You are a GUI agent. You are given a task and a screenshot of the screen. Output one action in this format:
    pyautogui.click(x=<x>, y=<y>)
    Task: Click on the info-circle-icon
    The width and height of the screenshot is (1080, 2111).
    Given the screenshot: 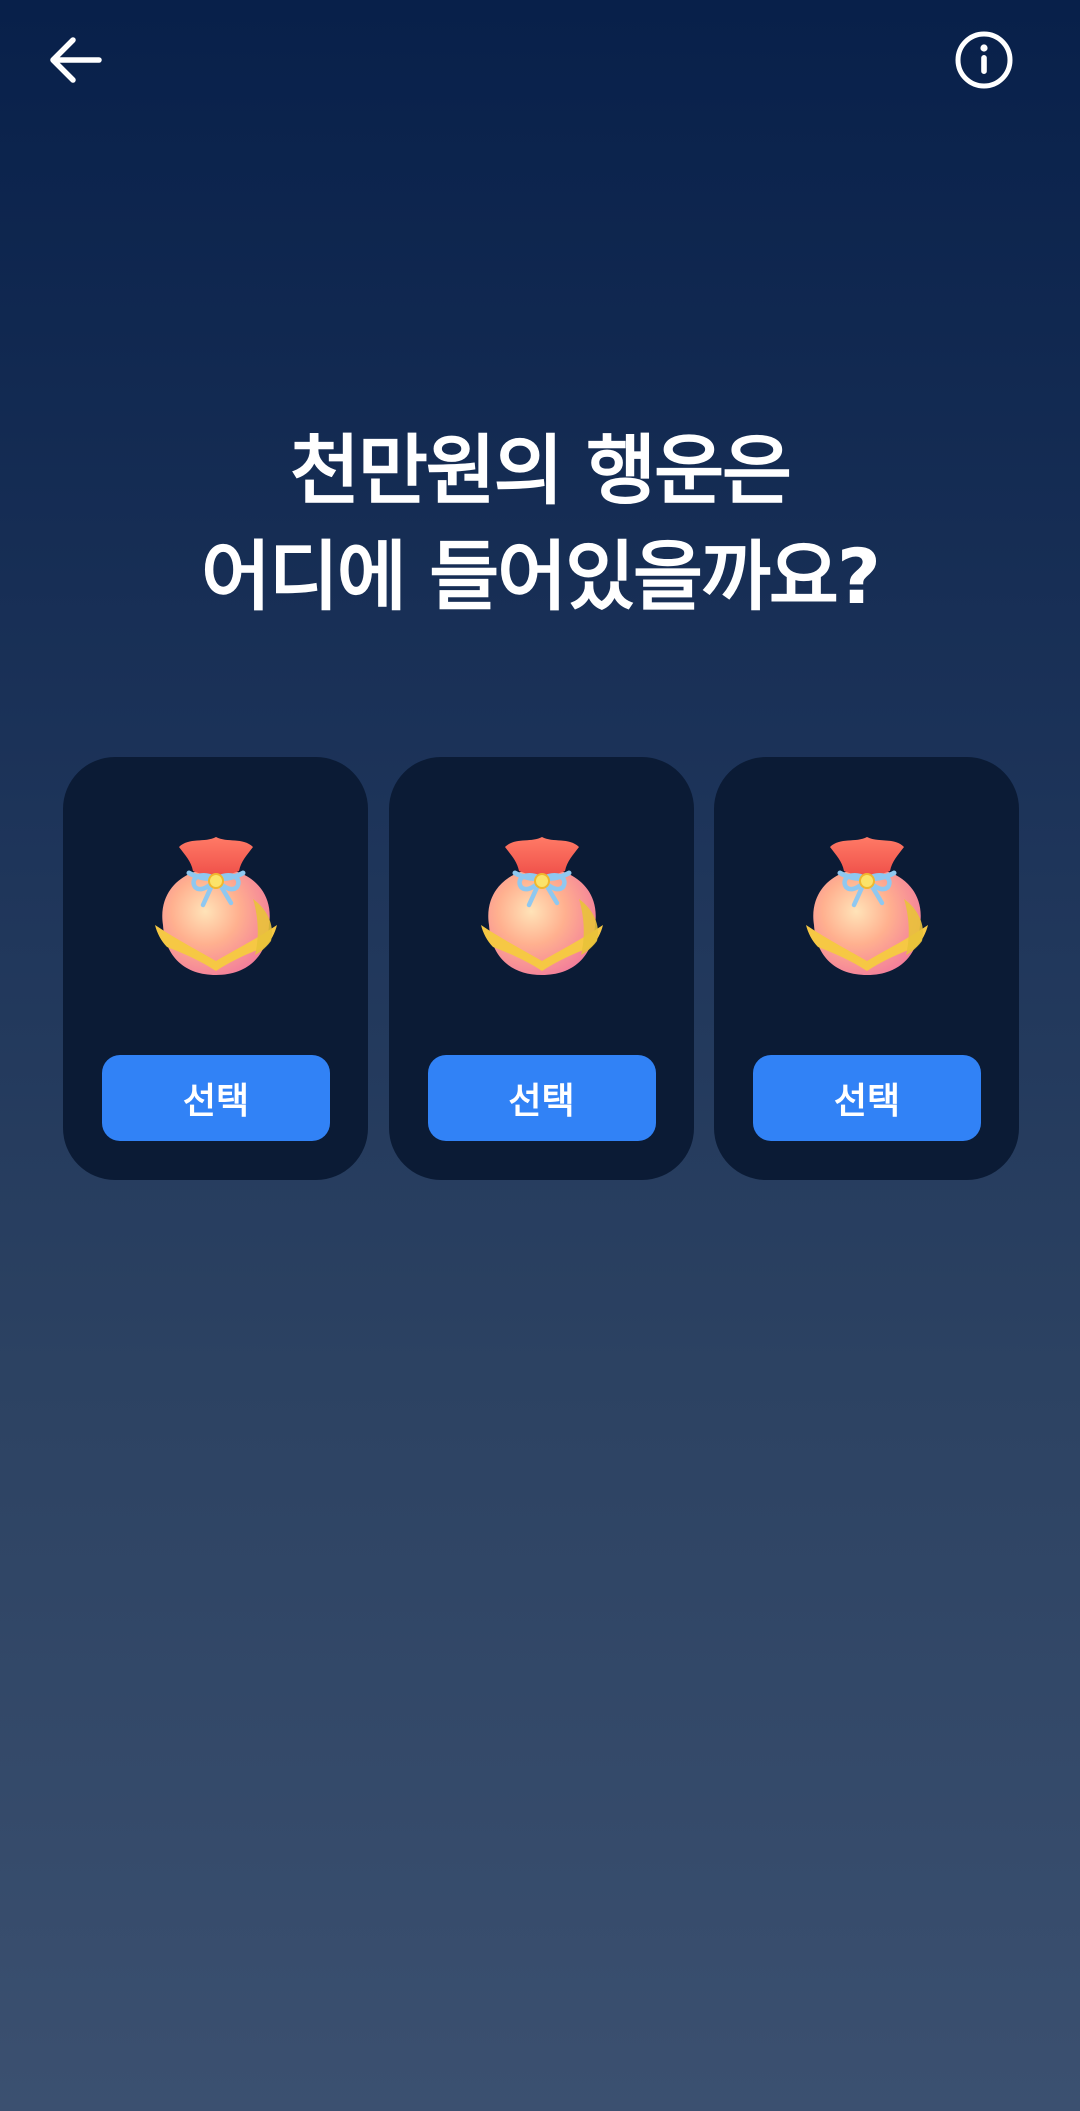 What is the action you would take?
    pyautogui.click(x=984, y=60)
    